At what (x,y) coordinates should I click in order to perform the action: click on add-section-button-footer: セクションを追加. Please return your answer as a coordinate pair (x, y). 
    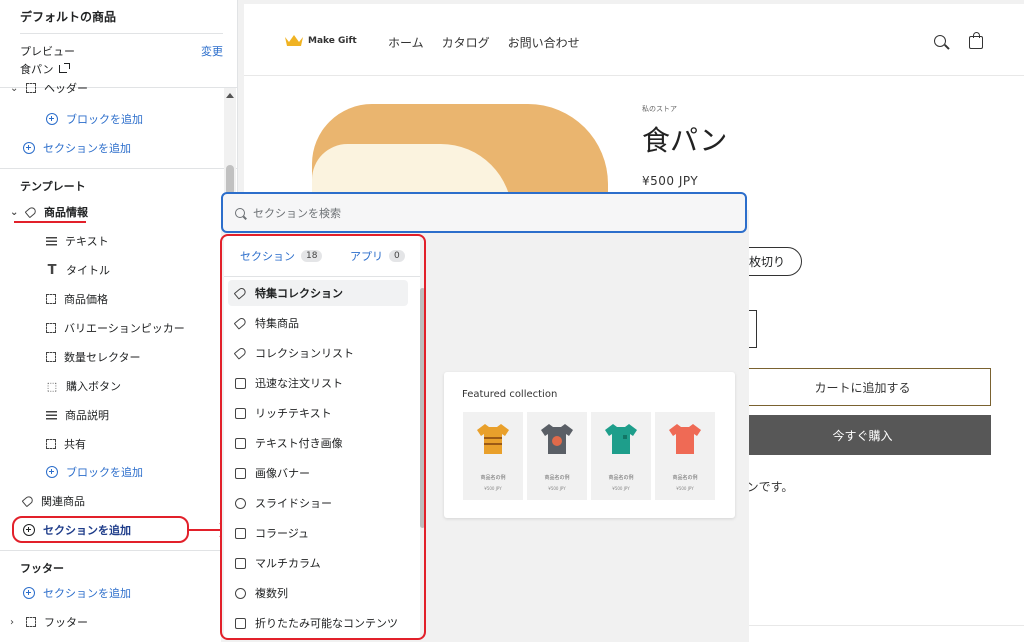
    Looking at the image, I should click on (77, 593).